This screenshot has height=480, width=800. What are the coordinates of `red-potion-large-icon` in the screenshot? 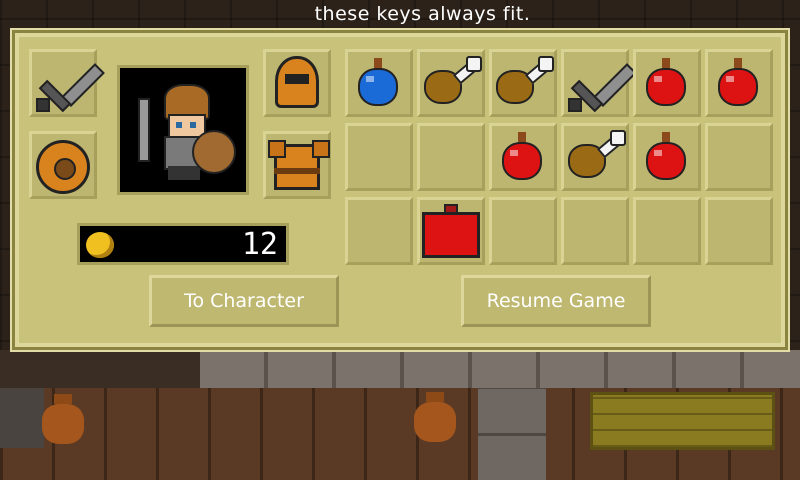 It's located at (451, 231).